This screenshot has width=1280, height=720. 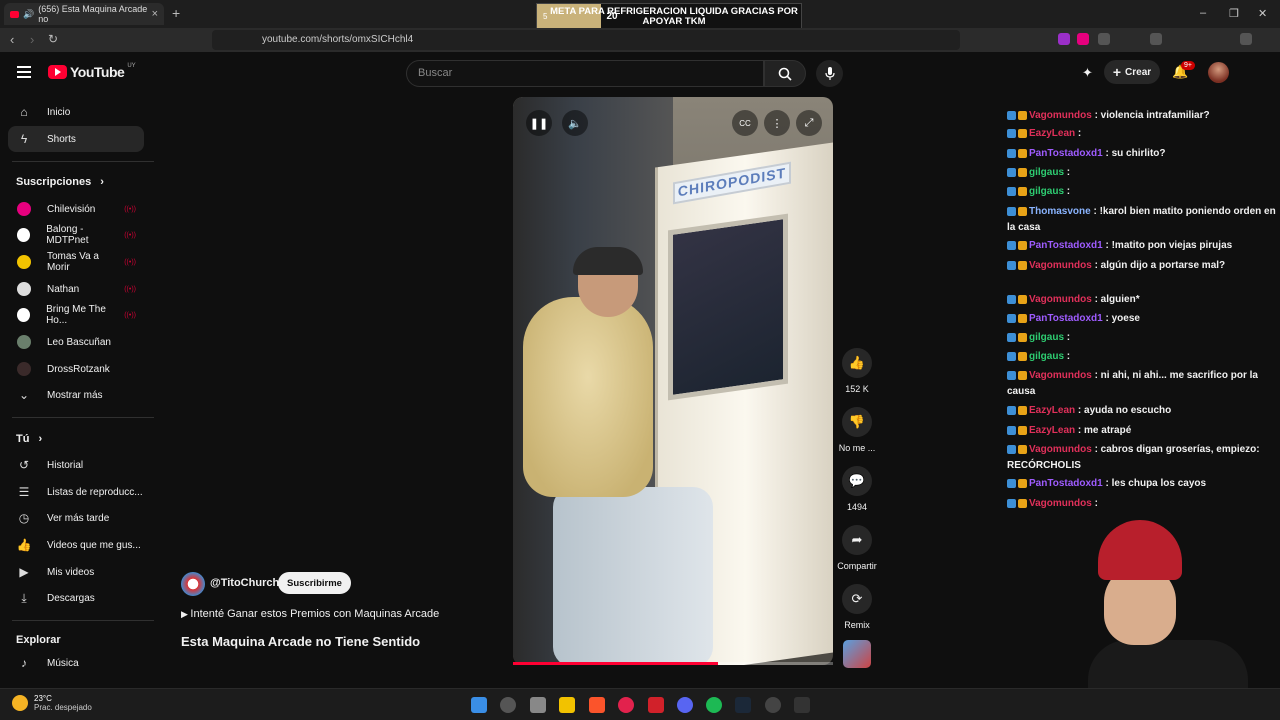 I want to click on steam-icon, so click(x=743, y=705).